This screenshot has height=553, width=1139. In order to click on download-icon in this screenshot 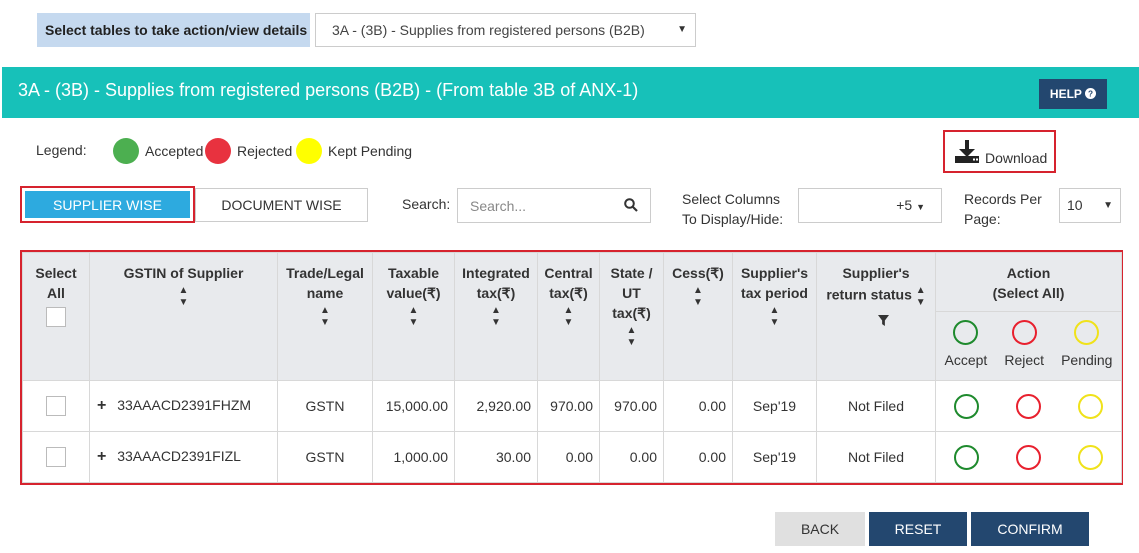, I will do `click(967, 151)`.